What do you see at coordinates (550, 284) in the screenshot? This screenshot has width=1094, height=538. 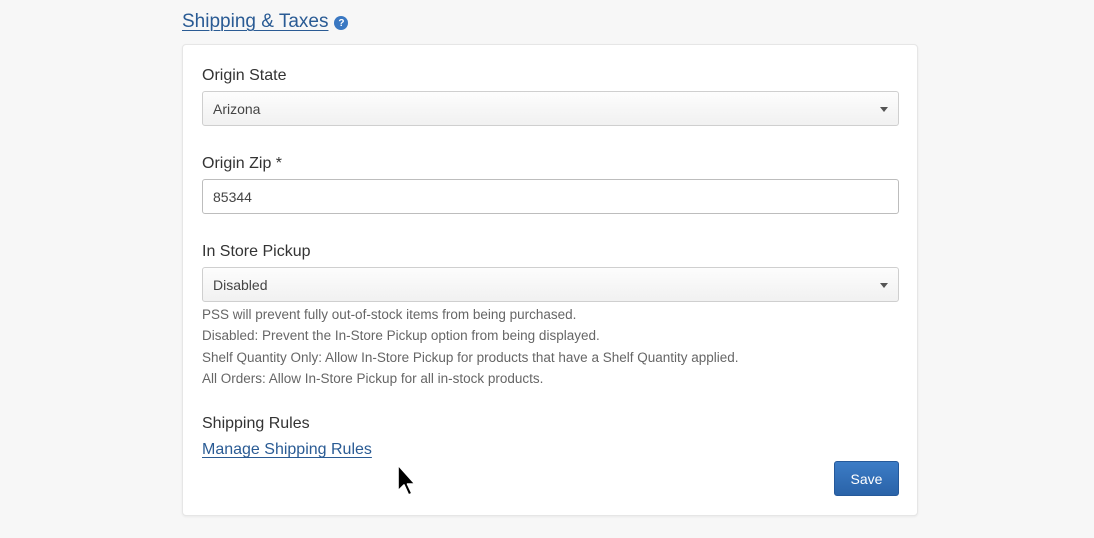 I see `in-store-pickup-select: Disabled` at bounding box center [550, 284].